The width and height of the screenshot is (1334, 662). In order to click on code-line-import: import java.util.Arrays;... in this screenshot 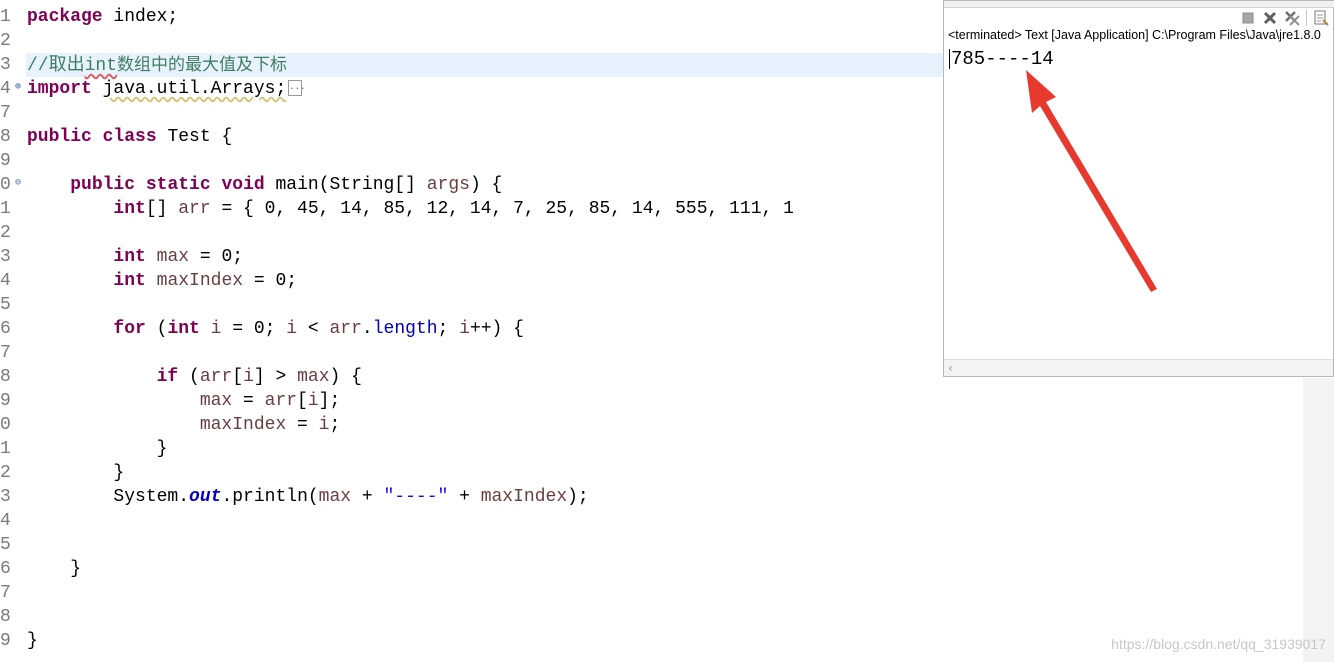, I will do `click(166, 89)`.